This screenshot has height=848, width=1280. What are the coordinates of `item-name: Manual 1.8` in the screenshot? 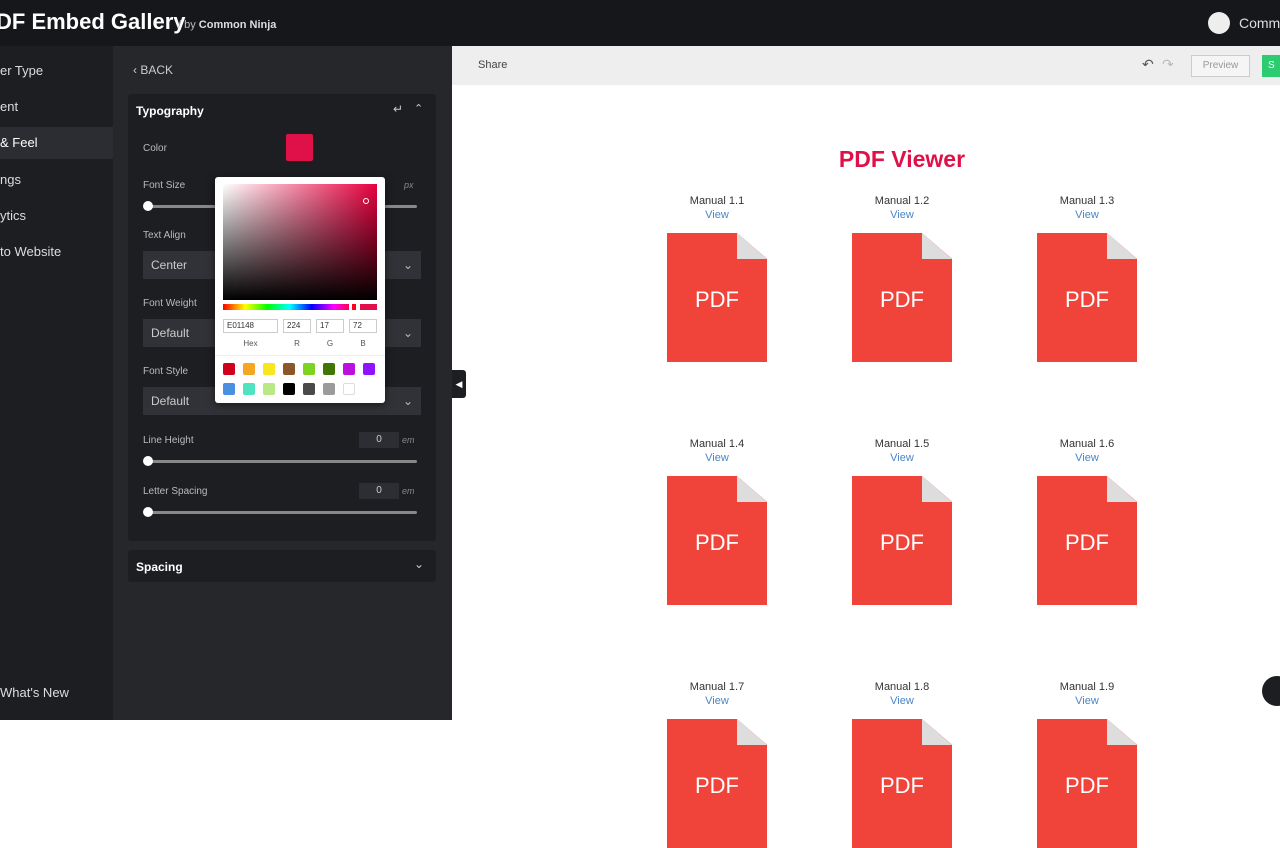 It's located at (902, 687).